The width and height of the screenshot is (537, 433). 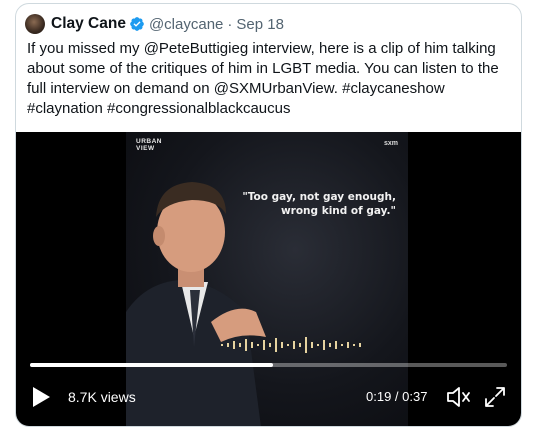 I want to click on tweet-date: Sep 18, so click(x=260, y=24).